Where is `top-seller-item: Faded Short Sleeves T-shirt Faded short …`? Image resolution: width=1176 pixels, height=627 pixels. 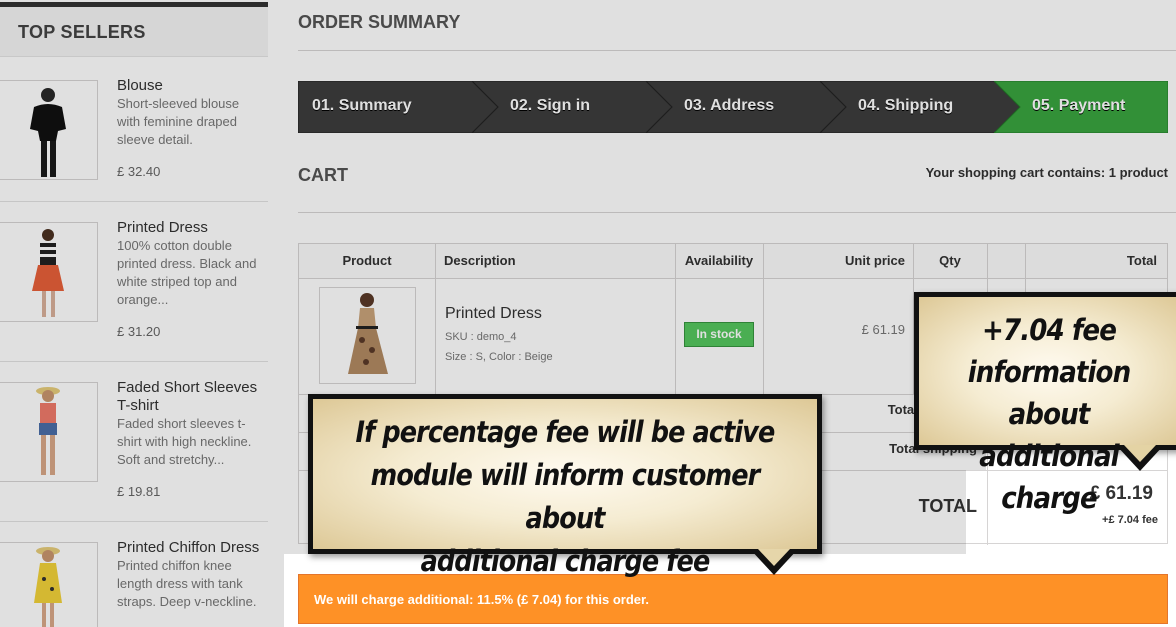 top-seller-item: Faded Short Sleeves T-shirt Faded short … is located at coordinates (134, 450).